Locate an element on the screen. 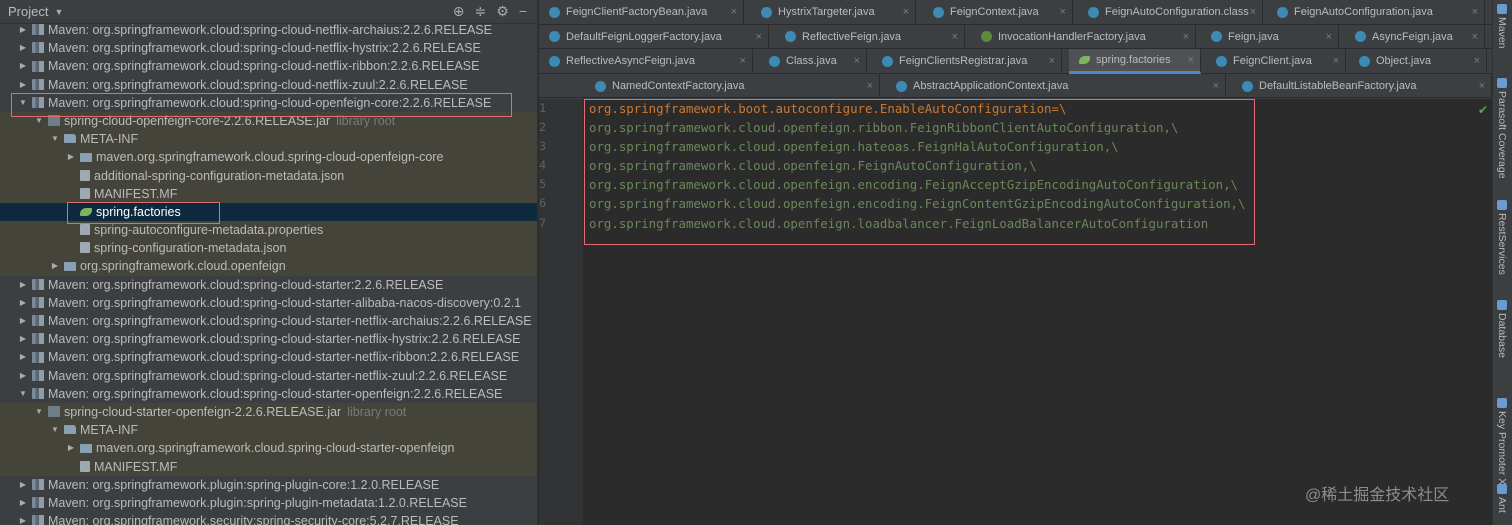  editor-tab: FeignAutoConfiguration.class × is located at coordinates (1170, 12).